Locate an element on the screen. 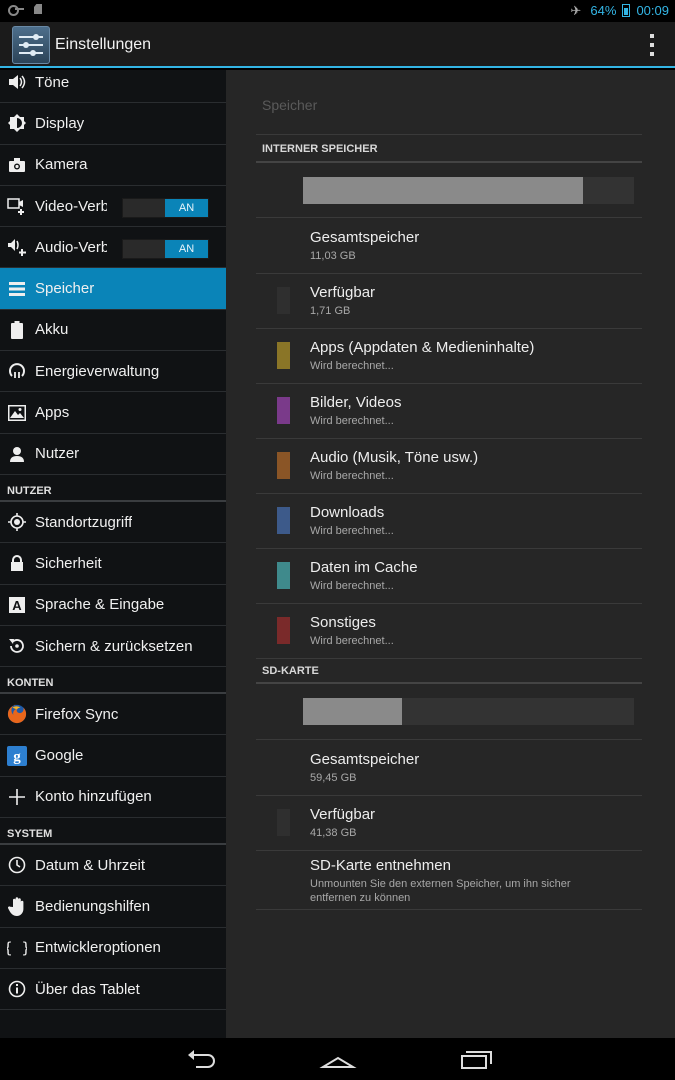 Image resolution: width=675 pixels, height=1080 pixels. section-header-nutzer: NUTZER is located at coordinates (113, 488).